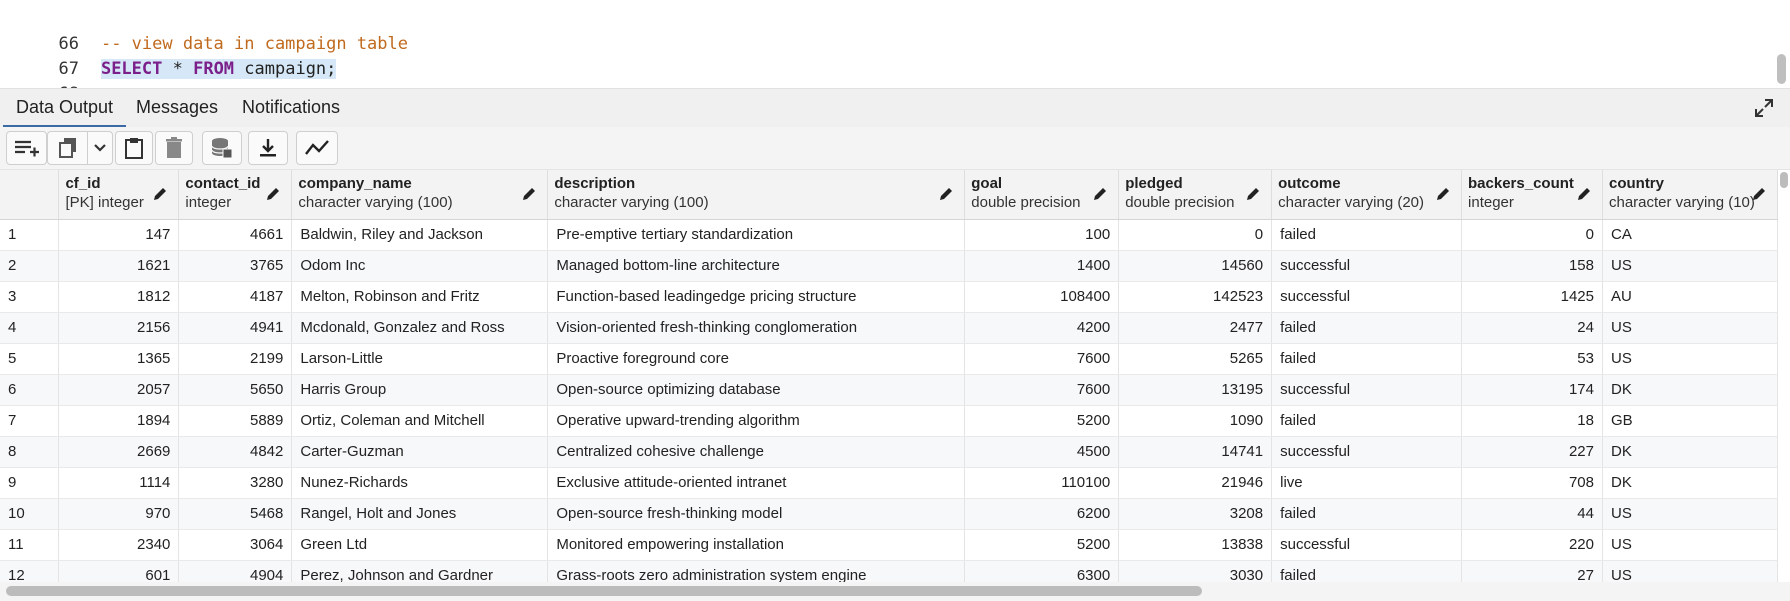  Describe the element at coordinates (235, 483) in the screenshot. I see `cell-contact_id: 3280` at that location.